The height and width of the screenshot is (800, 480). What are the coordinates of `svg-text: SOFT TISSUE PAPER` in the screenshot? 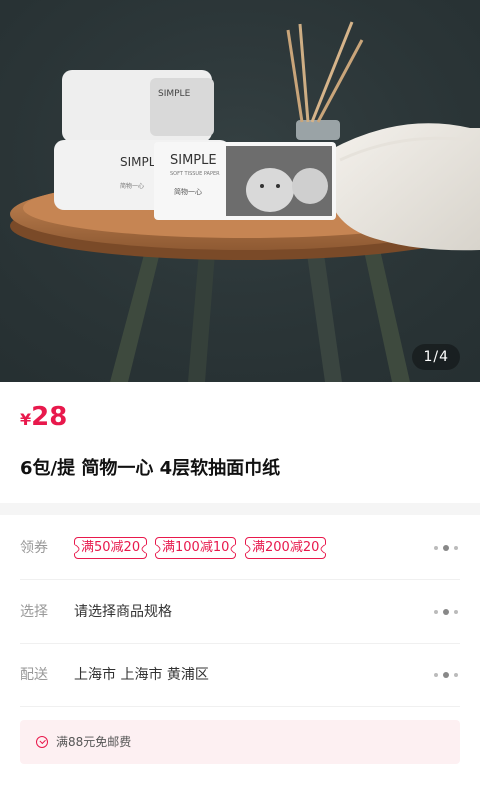 It's located at (195, 174).